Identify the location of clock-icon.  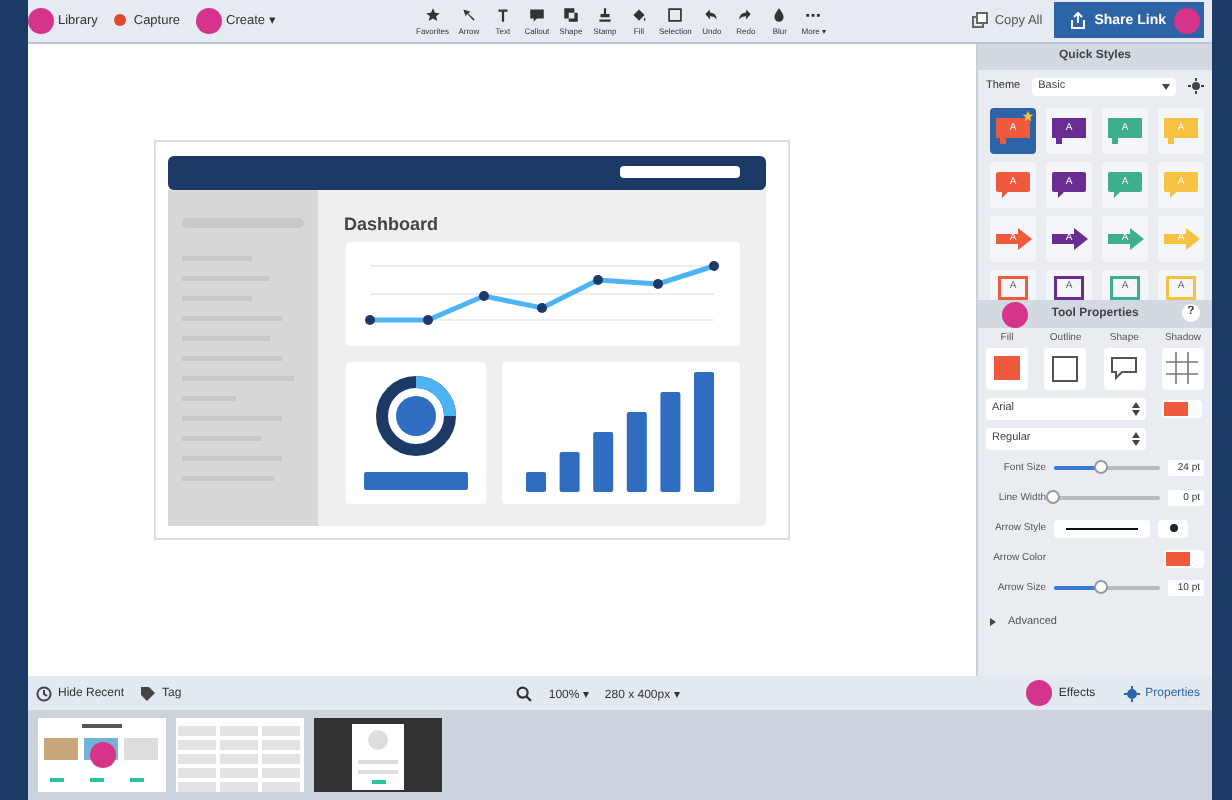
(44, 693).